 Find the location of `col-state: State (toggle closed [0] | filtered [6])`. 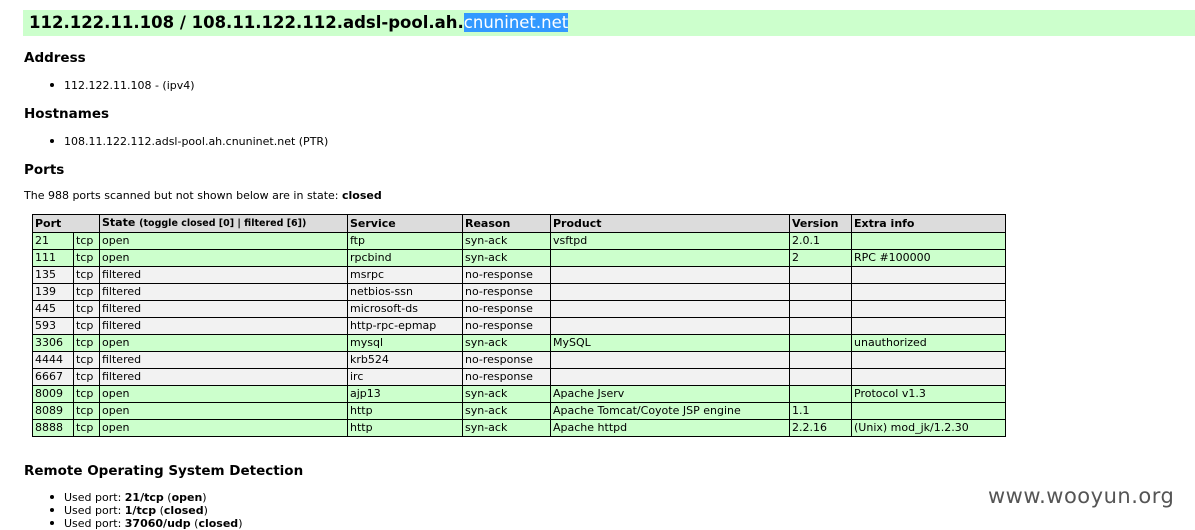

col-state: State (toggle closed [0] | filtered [6]) is located at coordinates (223, 223).